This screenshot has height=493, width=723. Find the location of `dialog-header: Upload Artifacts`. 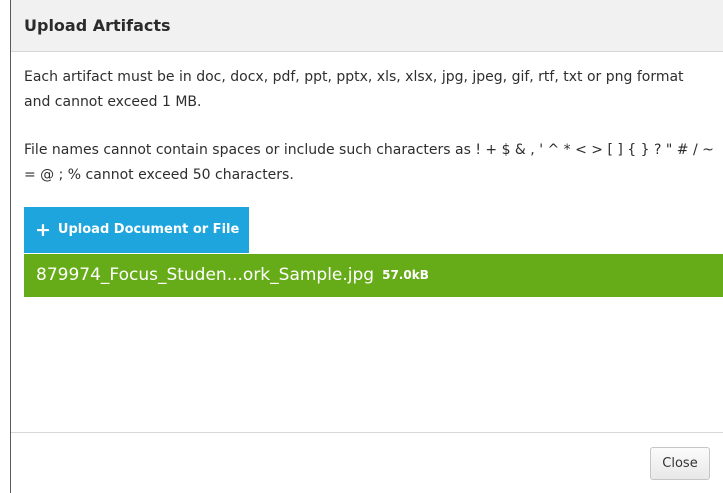

dialog-header: Upload Artifacts is located at coordinates (367, 26).